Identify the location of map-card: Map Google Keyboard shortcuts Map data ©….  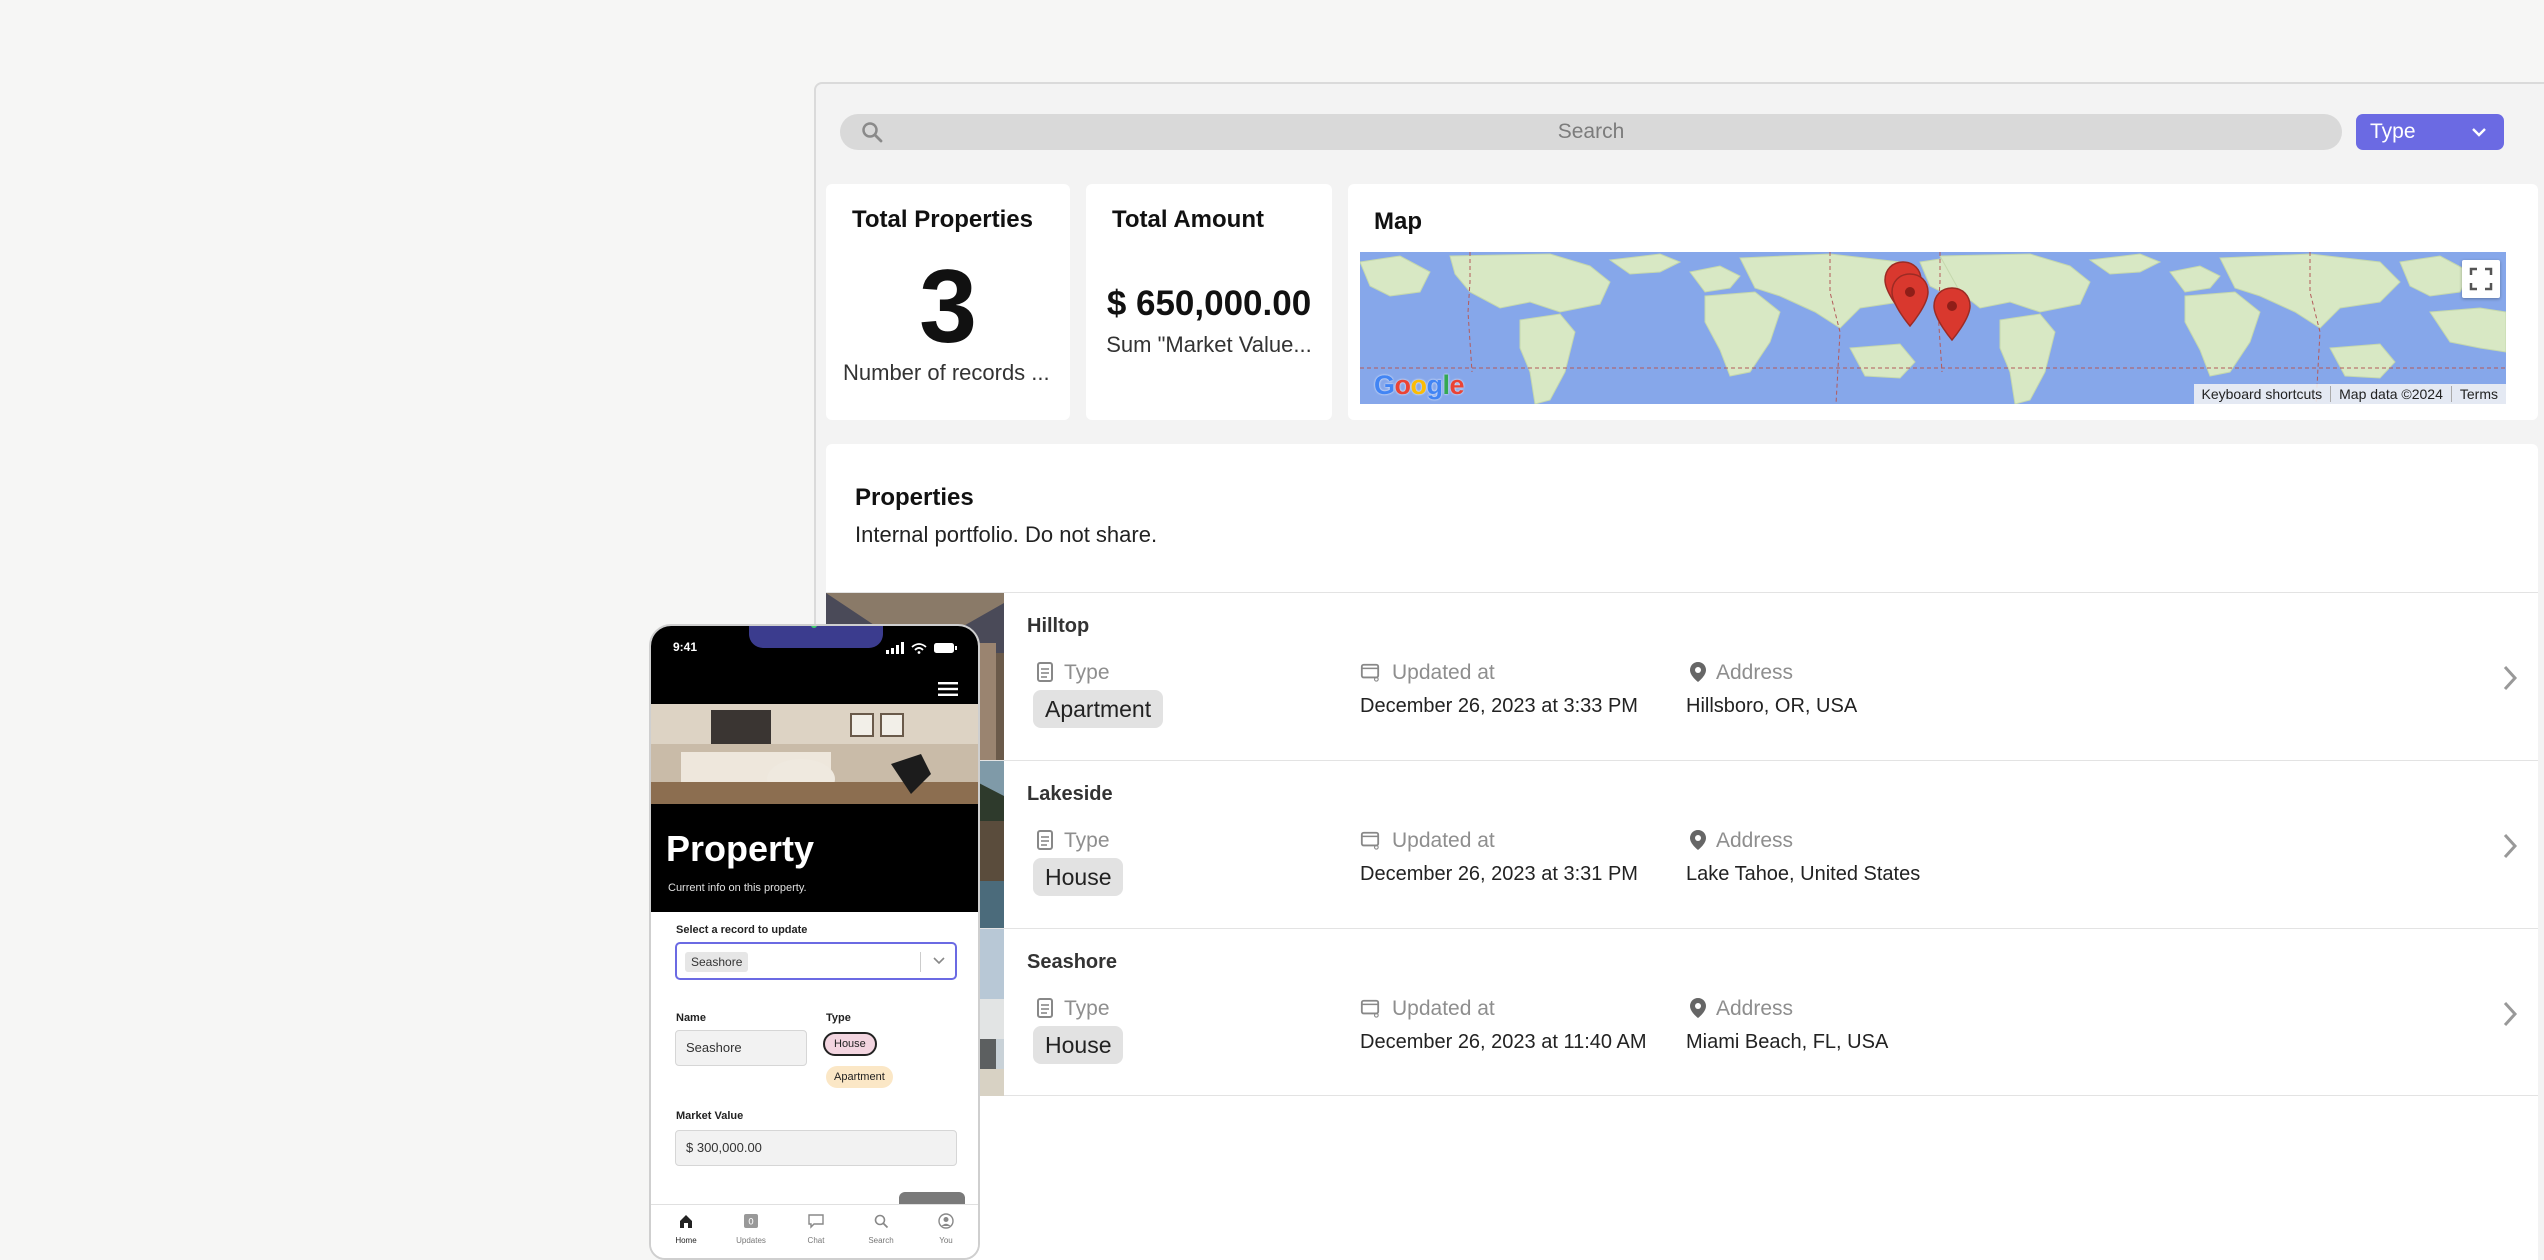
(1943, 302).